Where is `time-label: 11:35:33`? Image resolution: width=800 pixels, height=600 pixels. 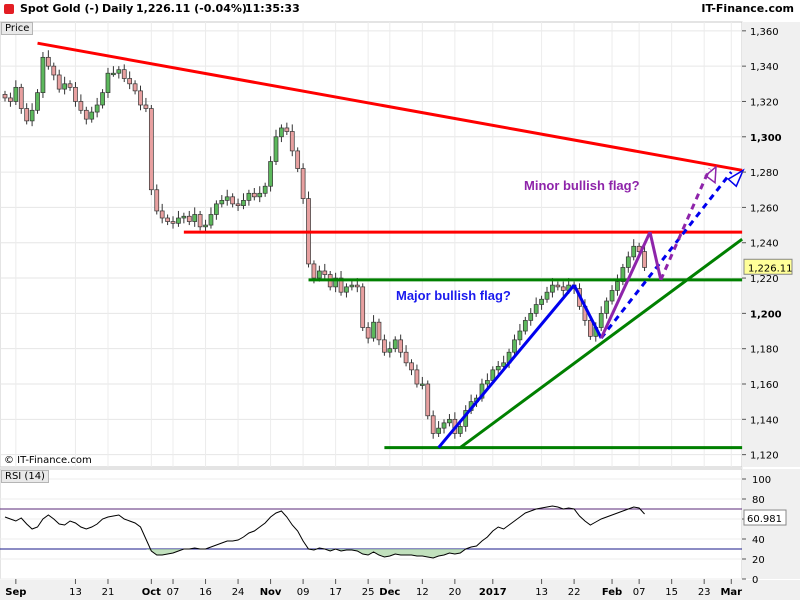
time-label: 11:35:33 is located at coordinates (272, 8).